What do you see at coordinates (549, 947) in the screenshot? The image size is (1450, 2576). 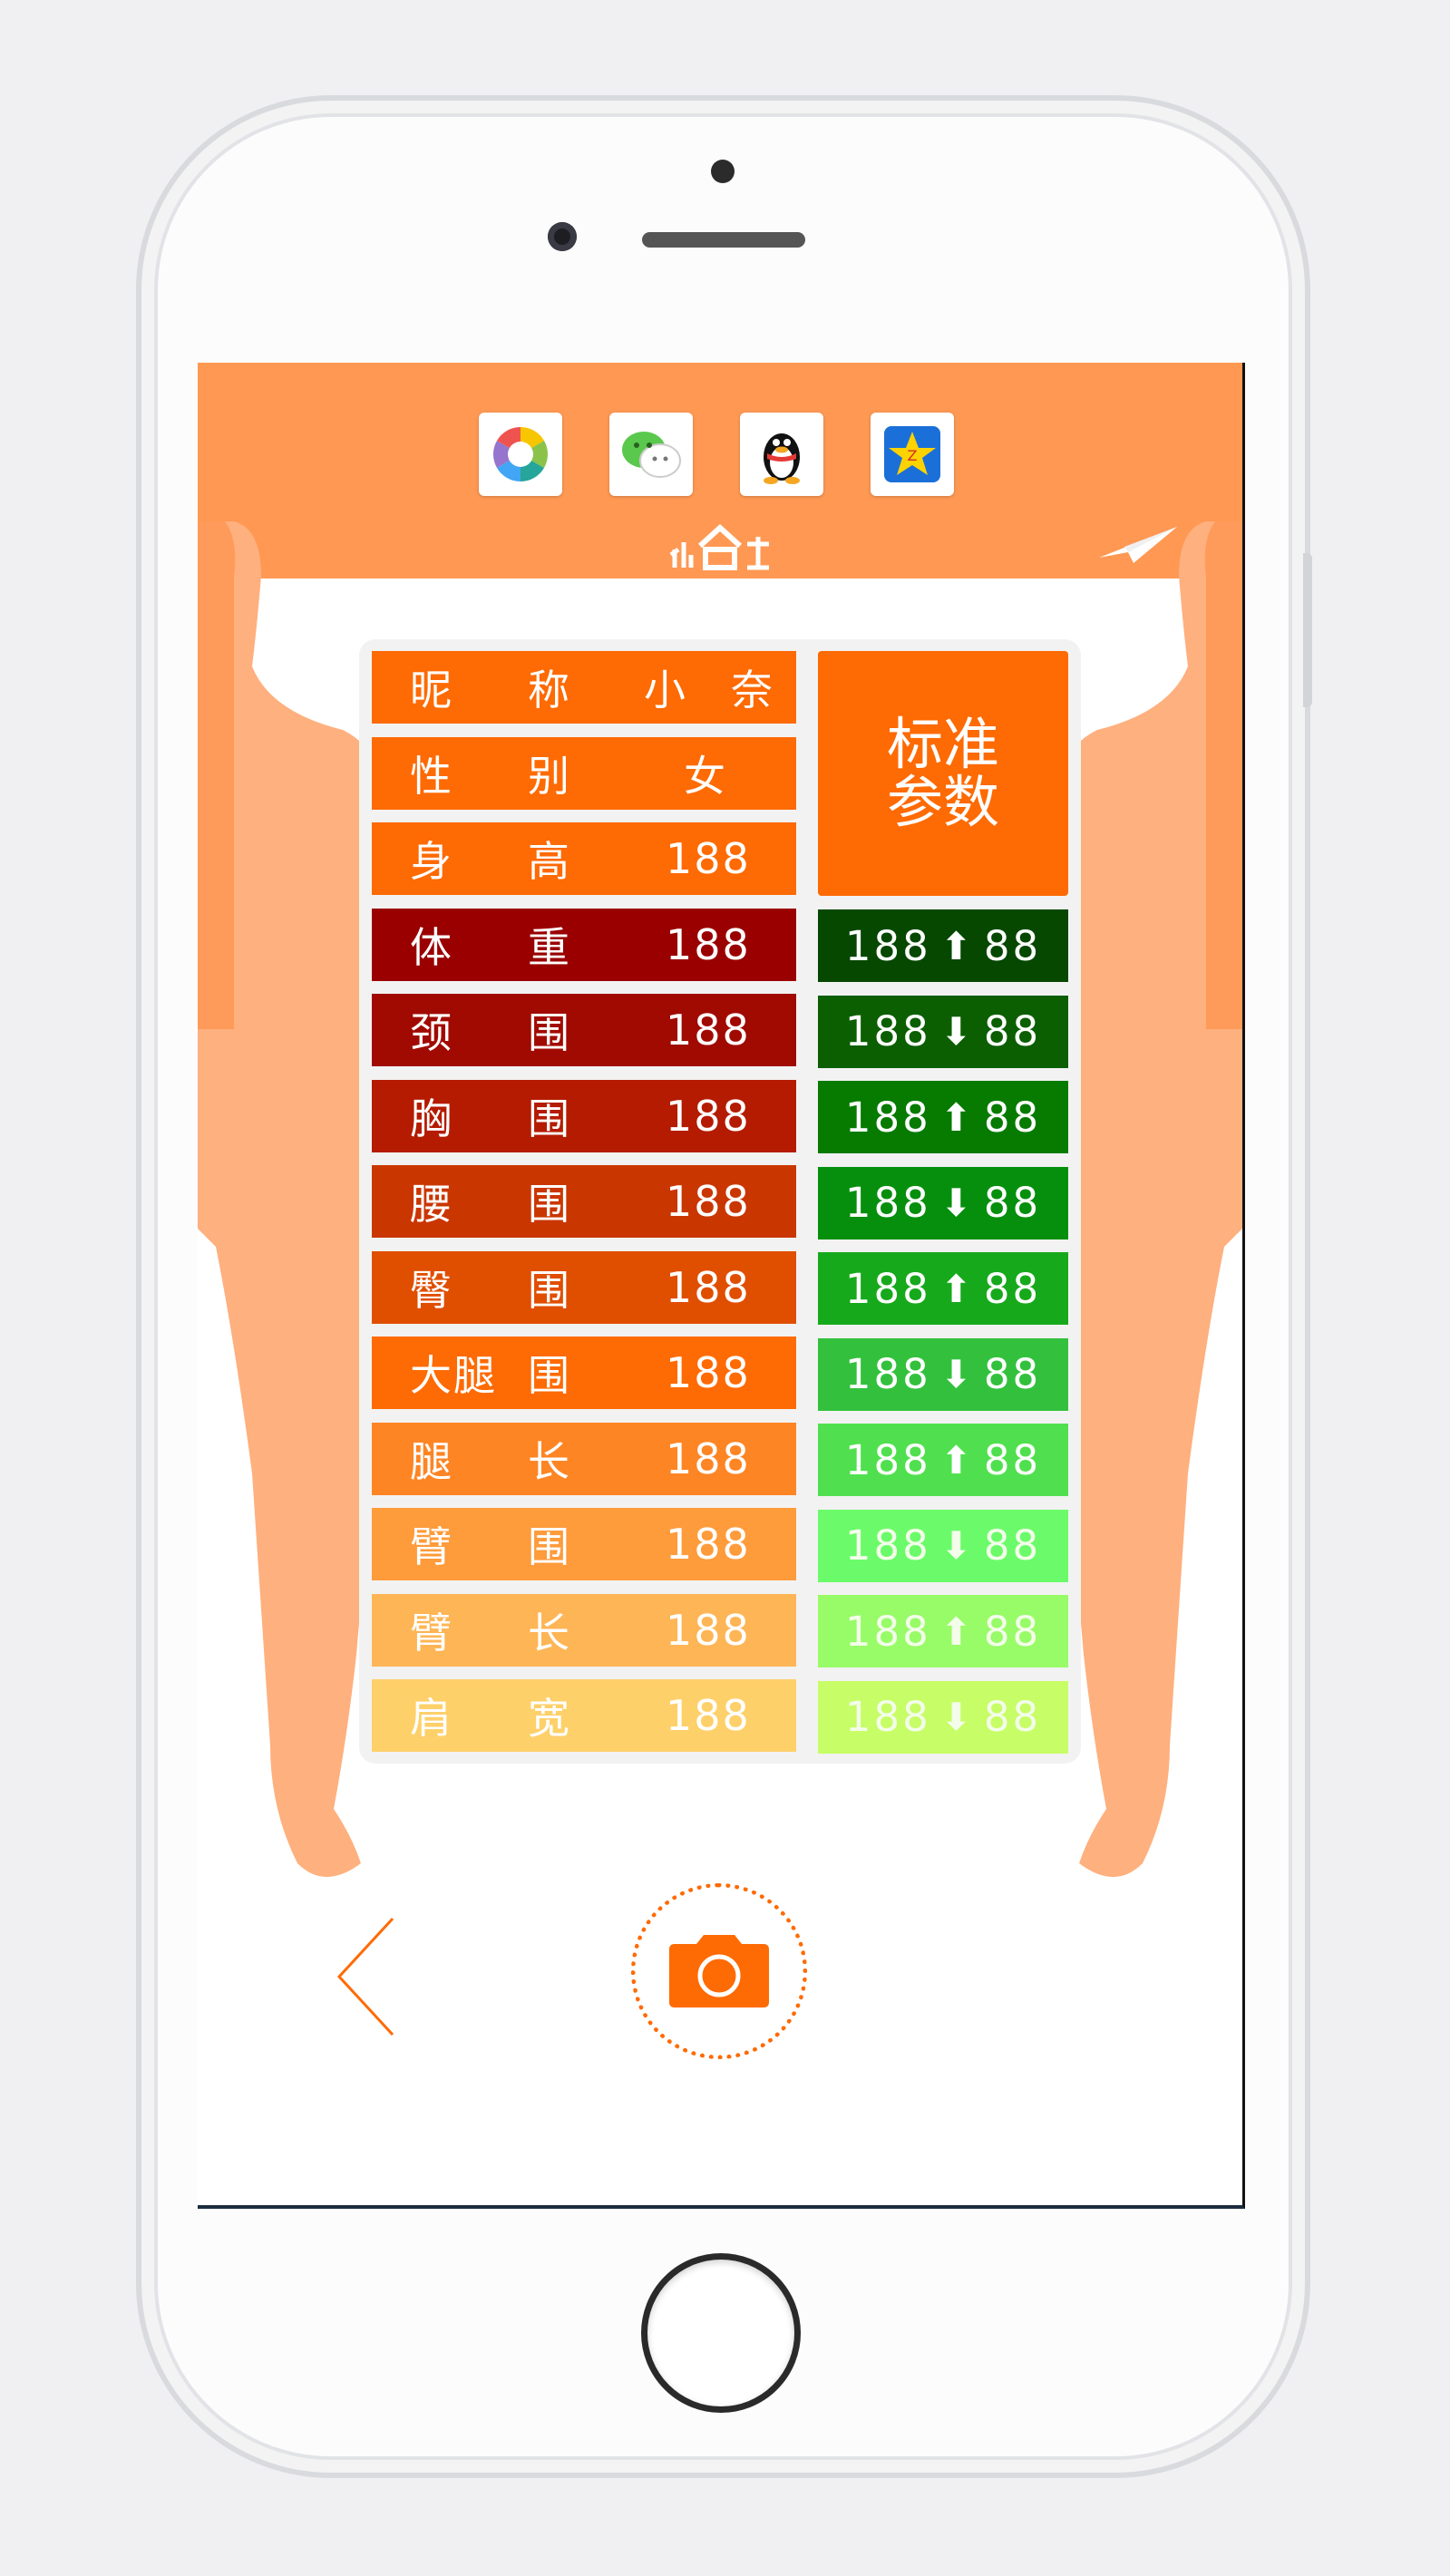 I see `row-label: 重` at bounding box center [549, 947].